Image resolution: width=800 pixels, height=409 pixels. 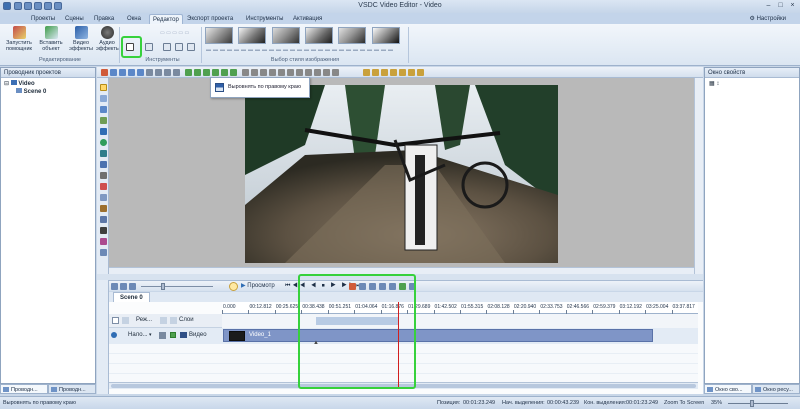 What do you see at coordinates (758, 403) in the screenshot?
I see `zoom-slider` at bounding box center [758, 403].